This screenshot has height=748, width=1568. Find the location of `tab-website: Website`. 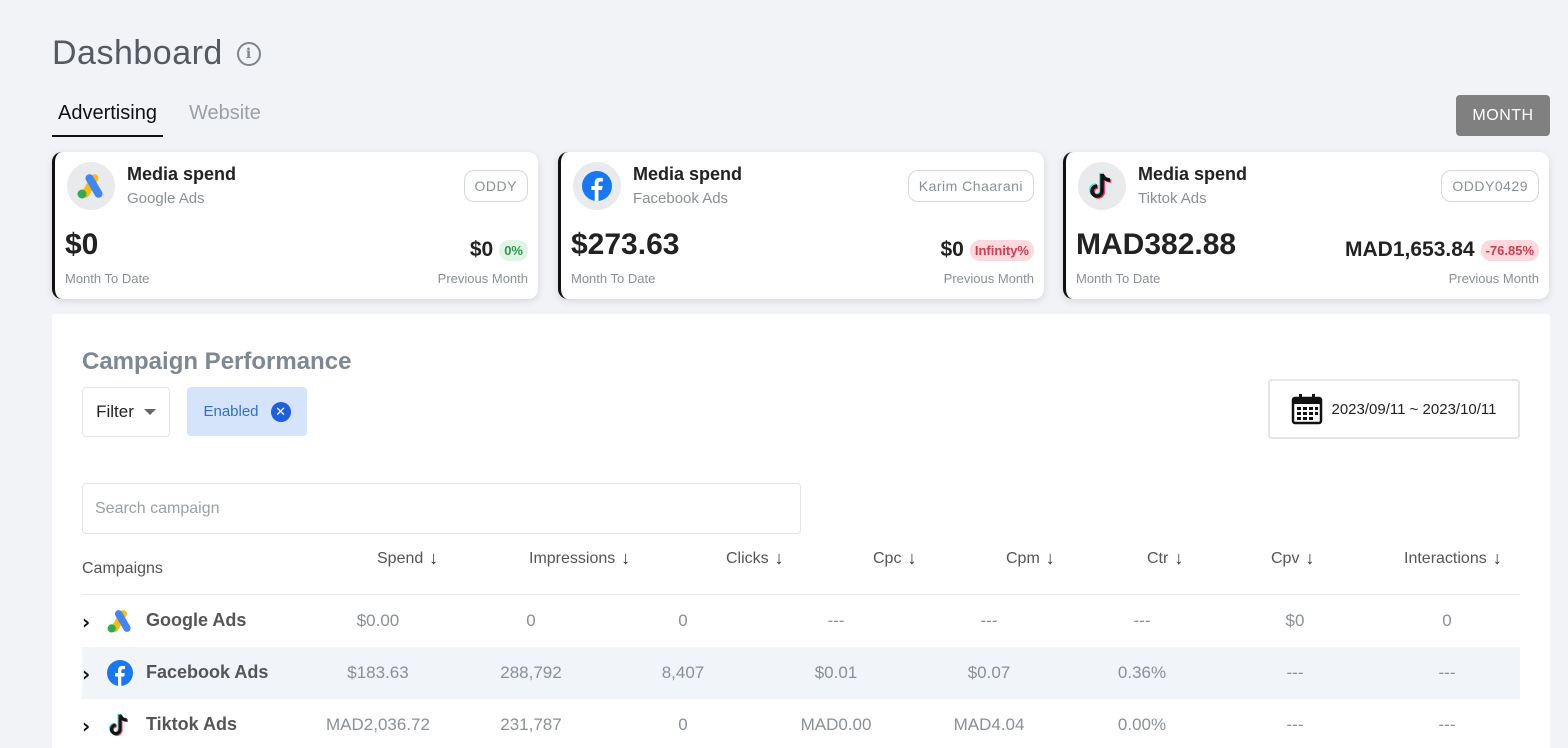

tab-website: Website is located at coordinates (225, 117).